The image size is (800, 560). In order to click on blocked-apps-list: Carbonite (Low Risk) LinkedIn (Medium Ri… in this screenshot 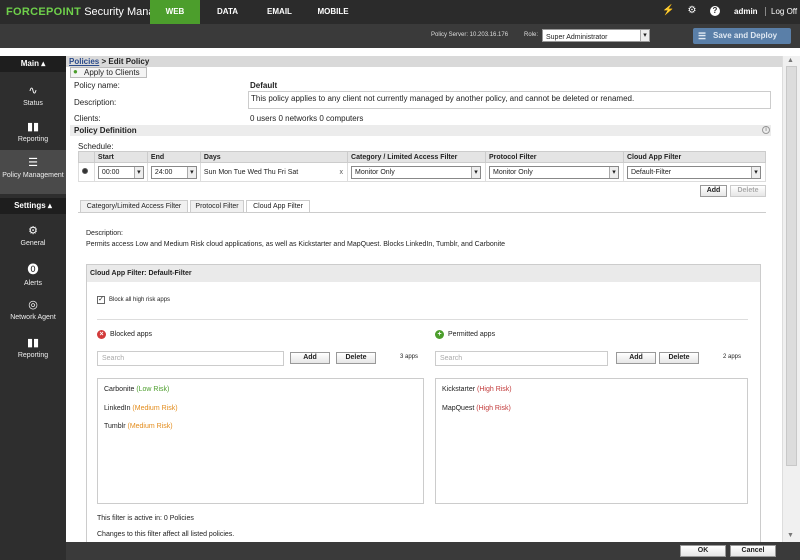, I will do `click(260, 441)`.